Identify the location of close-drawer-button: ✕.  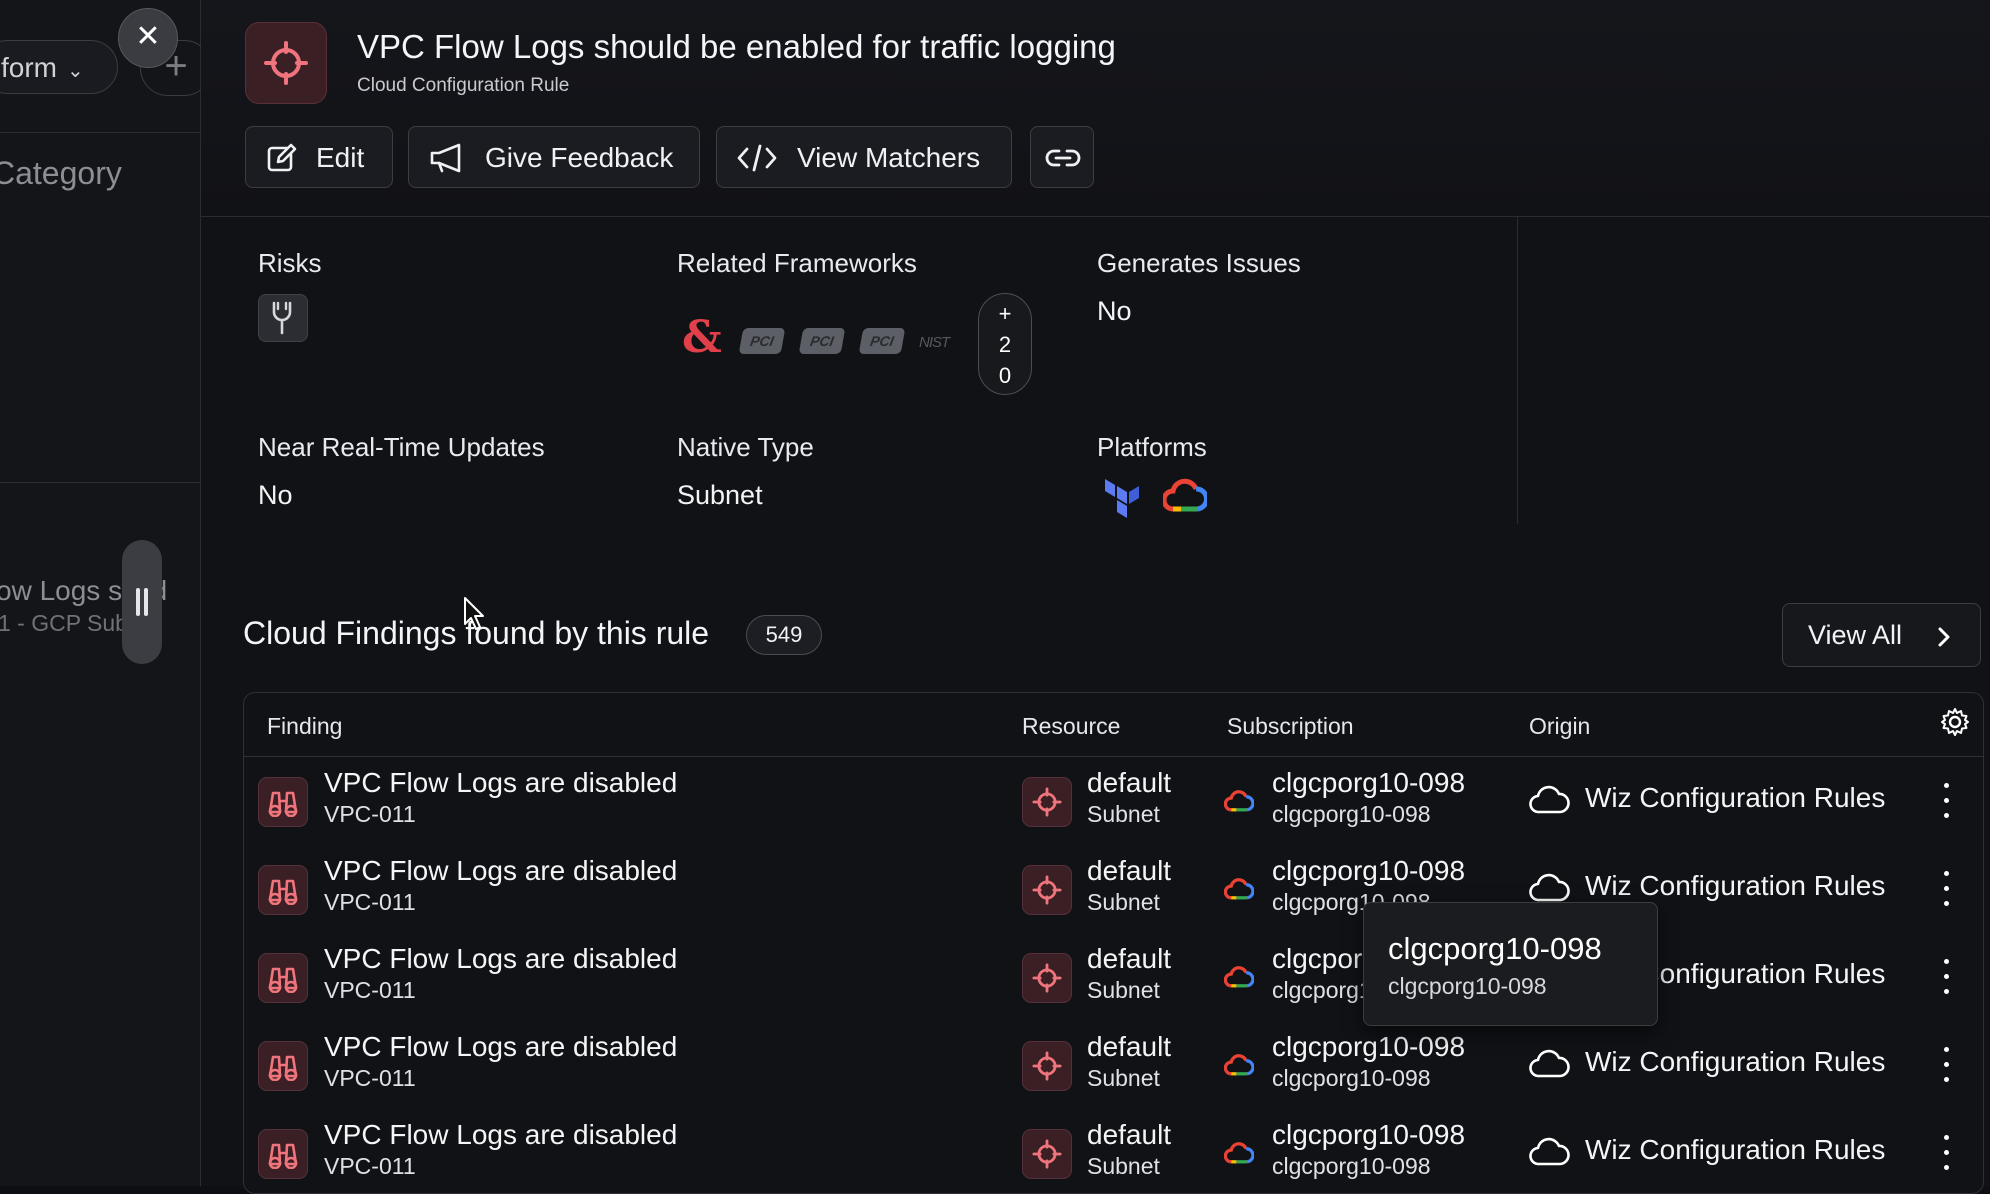
(148, 38).